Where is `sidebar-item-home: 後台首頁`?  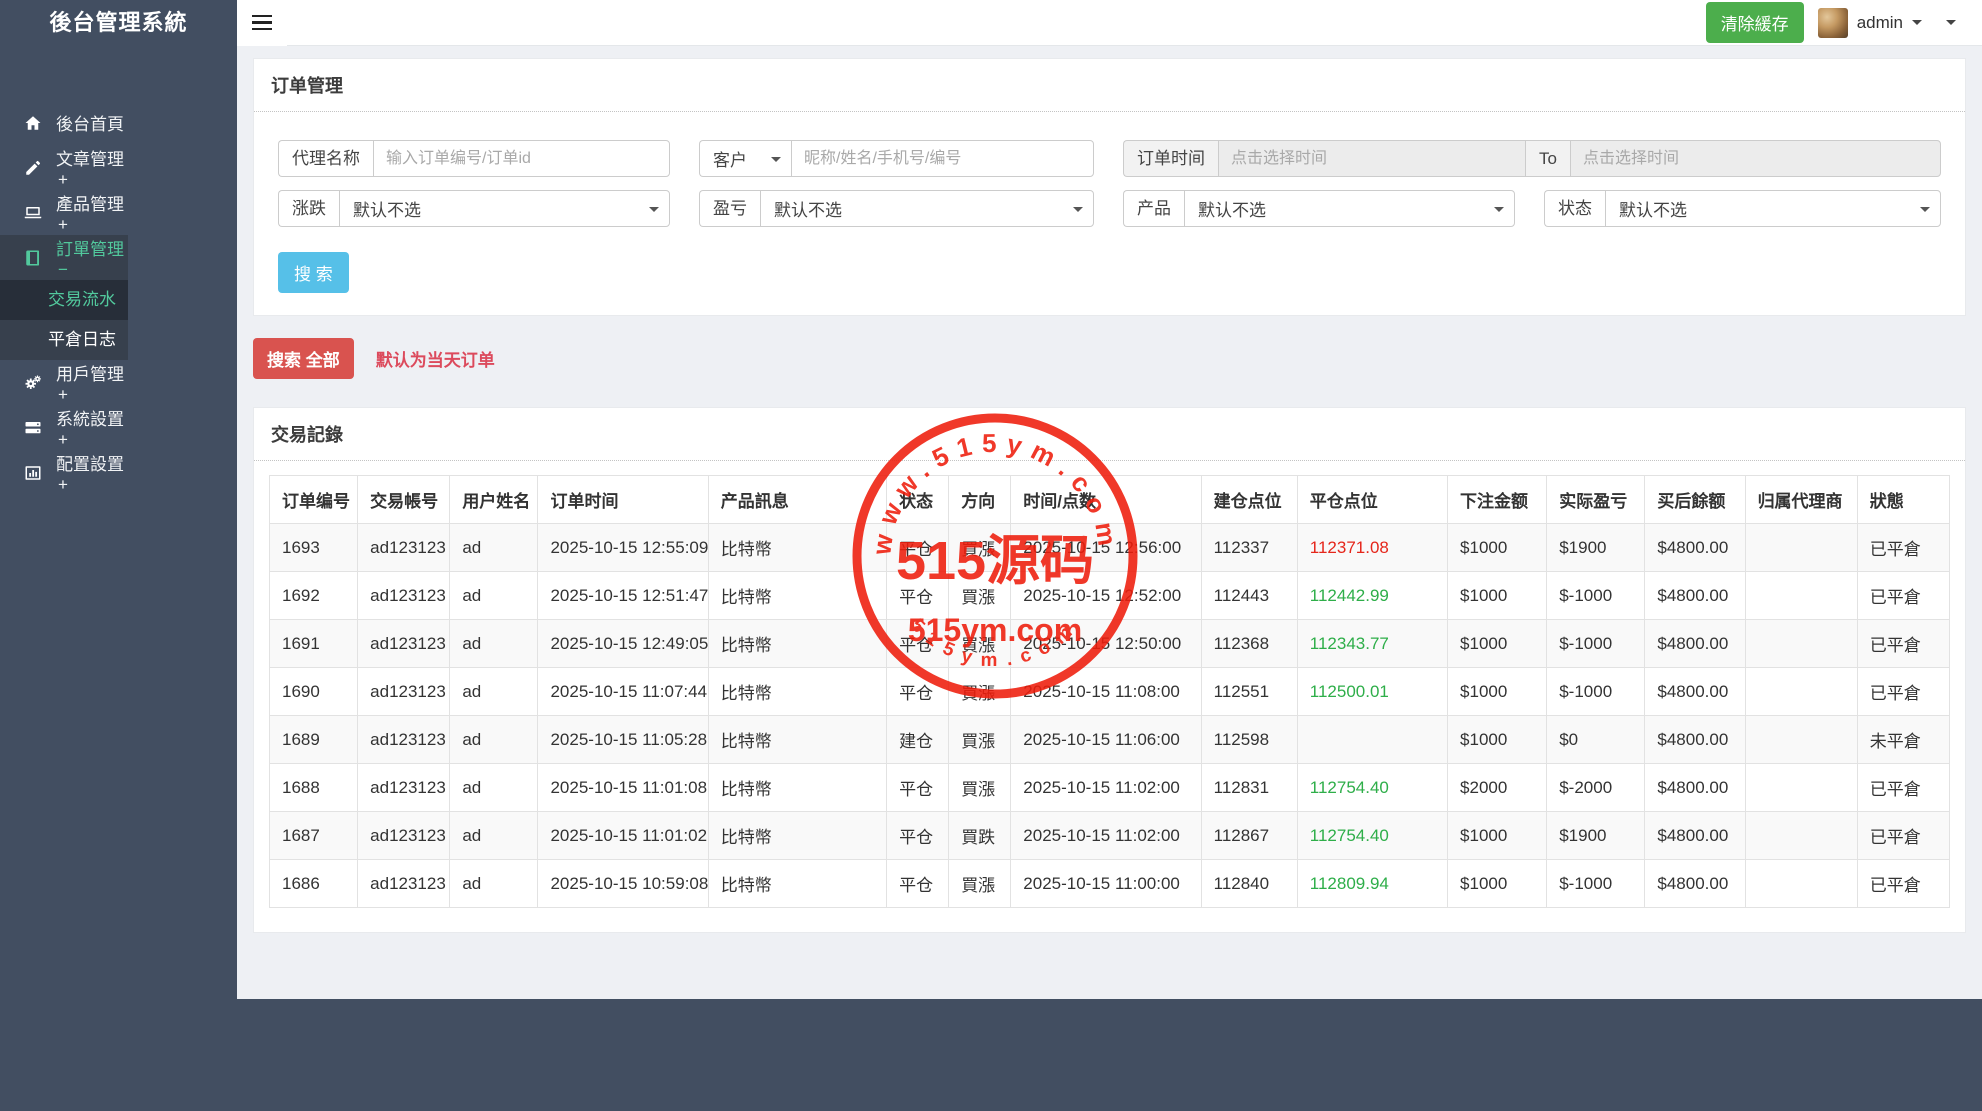 sidebar-item-home: 後台首頁 is located at coordinates (64, 122).